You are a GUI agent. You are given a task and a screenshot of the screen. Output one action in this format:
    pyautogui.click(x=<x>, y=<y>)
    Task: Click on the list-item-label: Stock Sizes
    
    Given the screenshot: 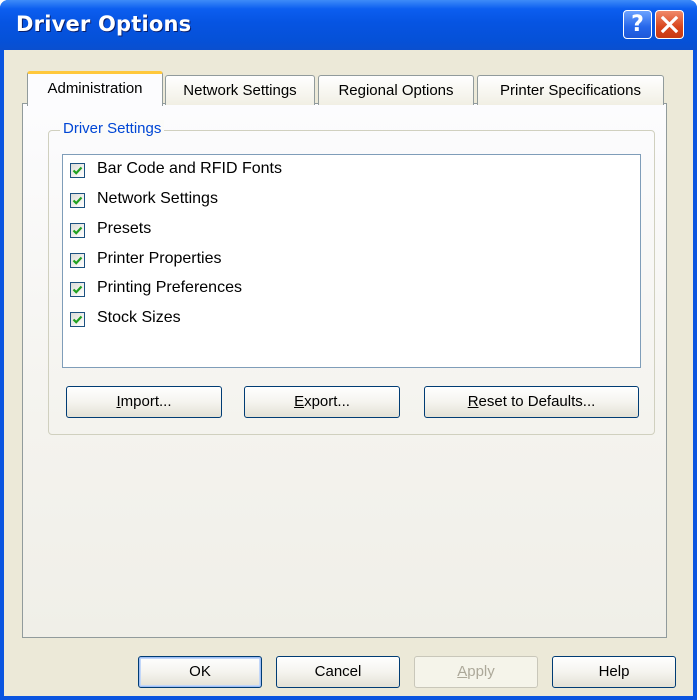 What is the action you would take?
    pyautogui.click(x=139, y=317)
    